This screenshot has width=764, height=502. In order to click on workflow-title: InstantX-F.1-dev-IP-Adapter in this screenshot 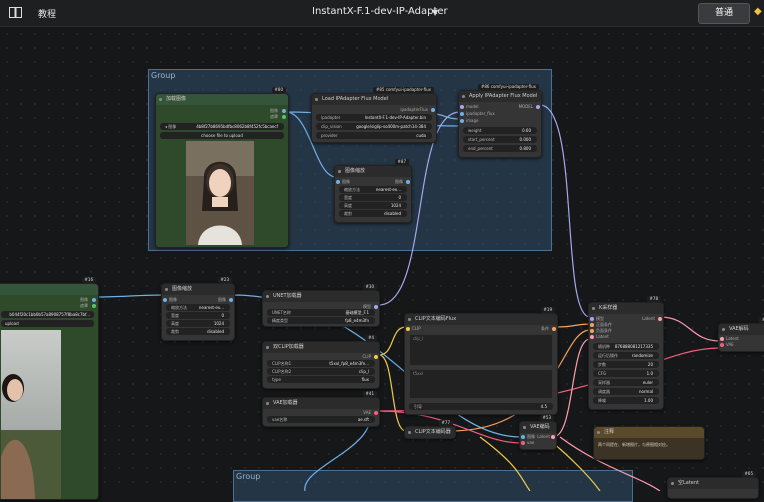, I will do `click(380, 11)`.